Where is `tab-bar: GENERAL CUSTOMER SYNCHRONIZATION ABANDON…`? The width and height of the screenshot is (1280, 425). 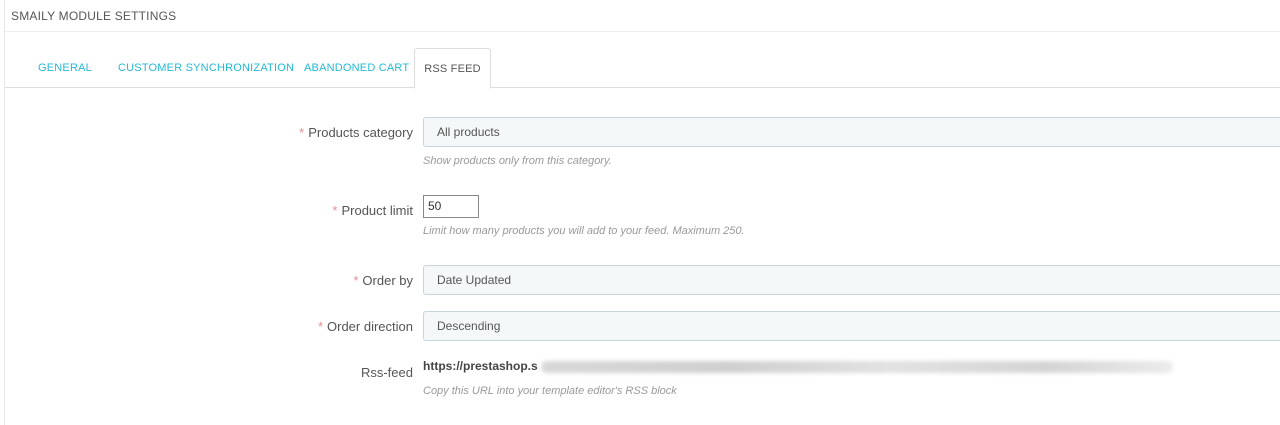
tab-bar: GENERAL CUSTOMER SYNCHRONIZATION ABANDON… is located at coordinates (642, 68).